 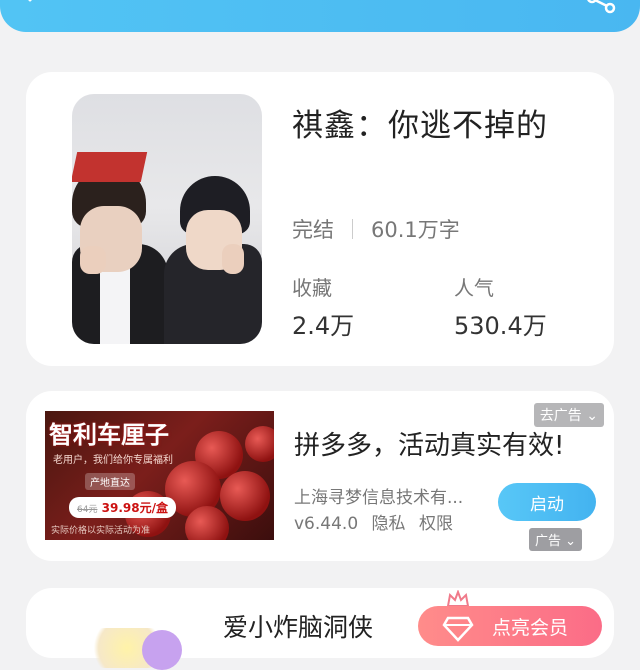 What do you see at coordinates (601, 8) in the screenshot?
I see `share-icon` at bounding box center [601, 8].